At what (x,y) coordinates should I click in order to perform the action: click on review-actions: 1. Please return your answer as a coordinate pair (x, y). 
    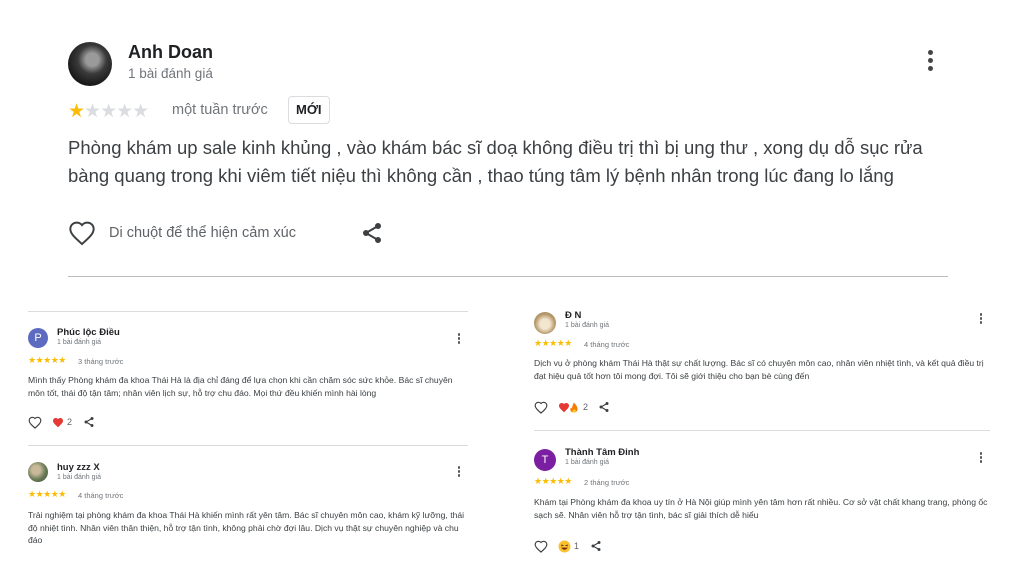
    Looking at the image, I should click on (594, 547).